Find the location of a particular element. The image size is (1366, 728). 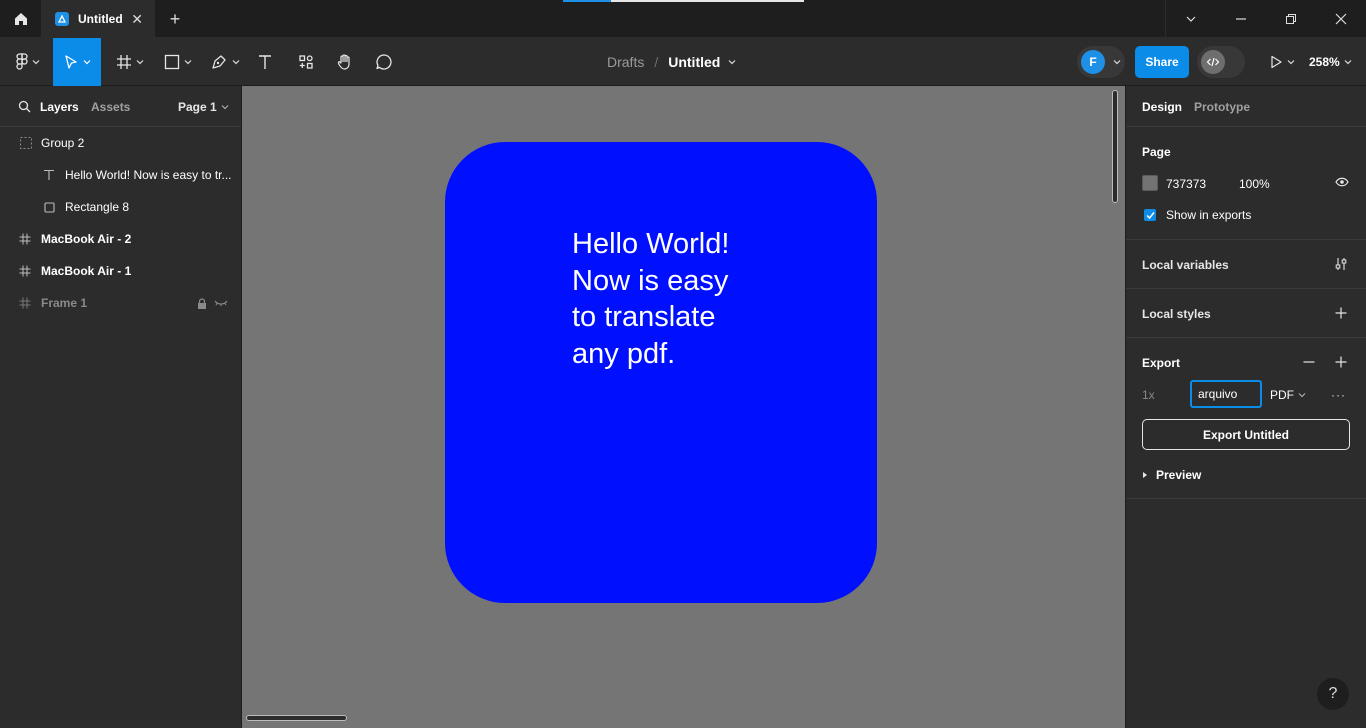

rectangle-icon is located at coordinates (172, 62).